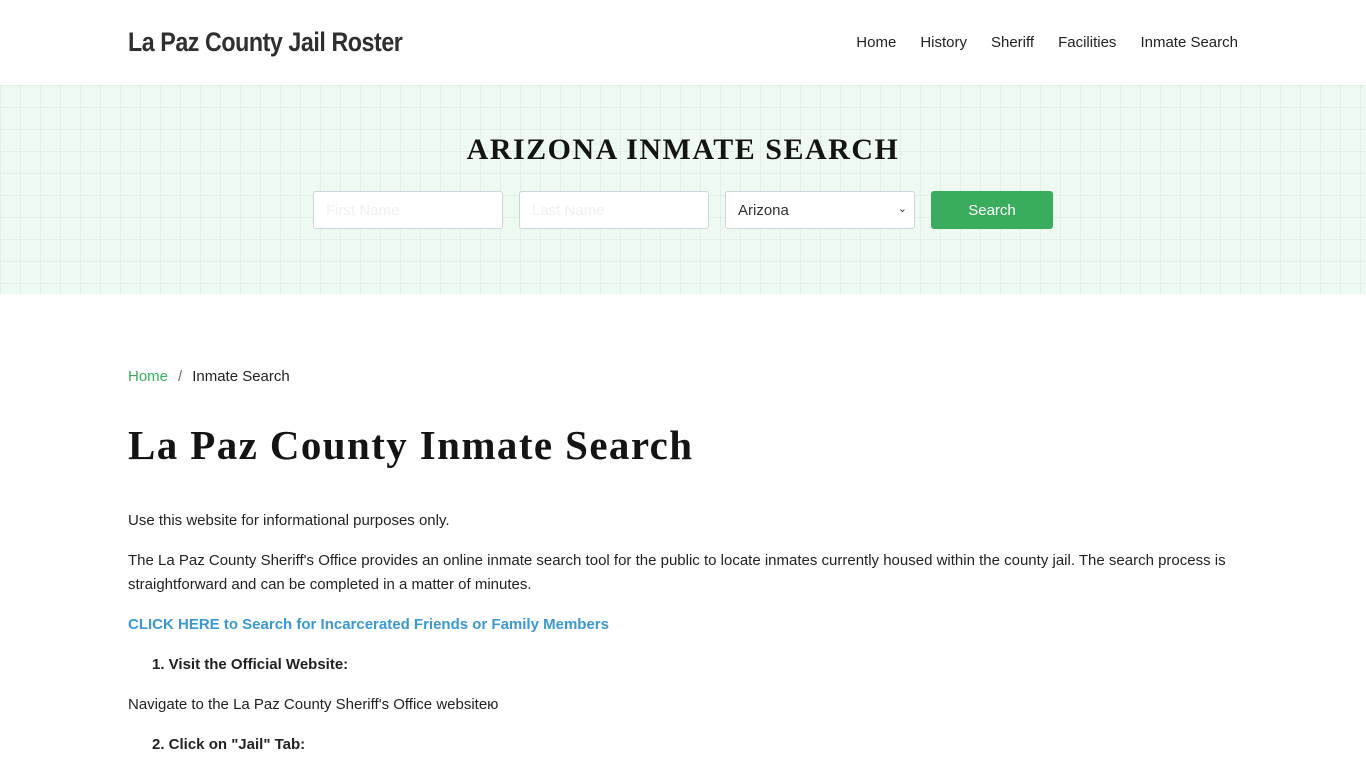 The height and width of the screenshot is (768, 1366). Describe the element at coordinates (683, 149) in the screenshot. I see `hero-title: ARIZONA INMATE SEARCH` at that location.